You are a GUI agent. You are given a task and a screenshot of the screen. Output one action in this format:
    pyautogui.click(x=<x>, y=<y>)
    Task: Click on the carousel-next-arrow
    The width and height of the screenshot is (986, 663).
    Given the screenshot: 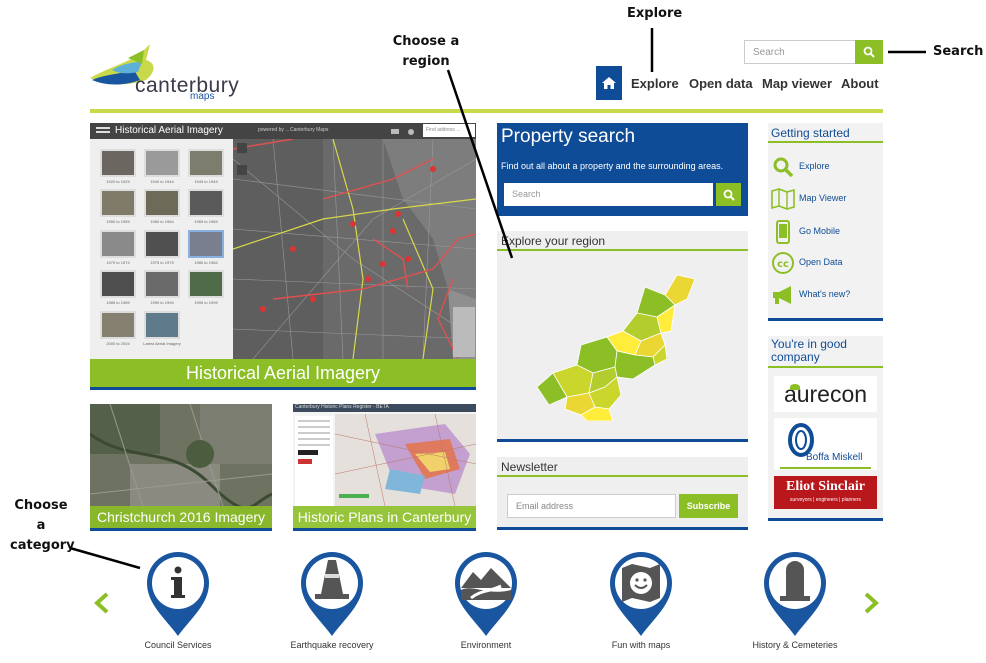 What is the action you would take?
    pyautogui.click(x=872, y=603)
    